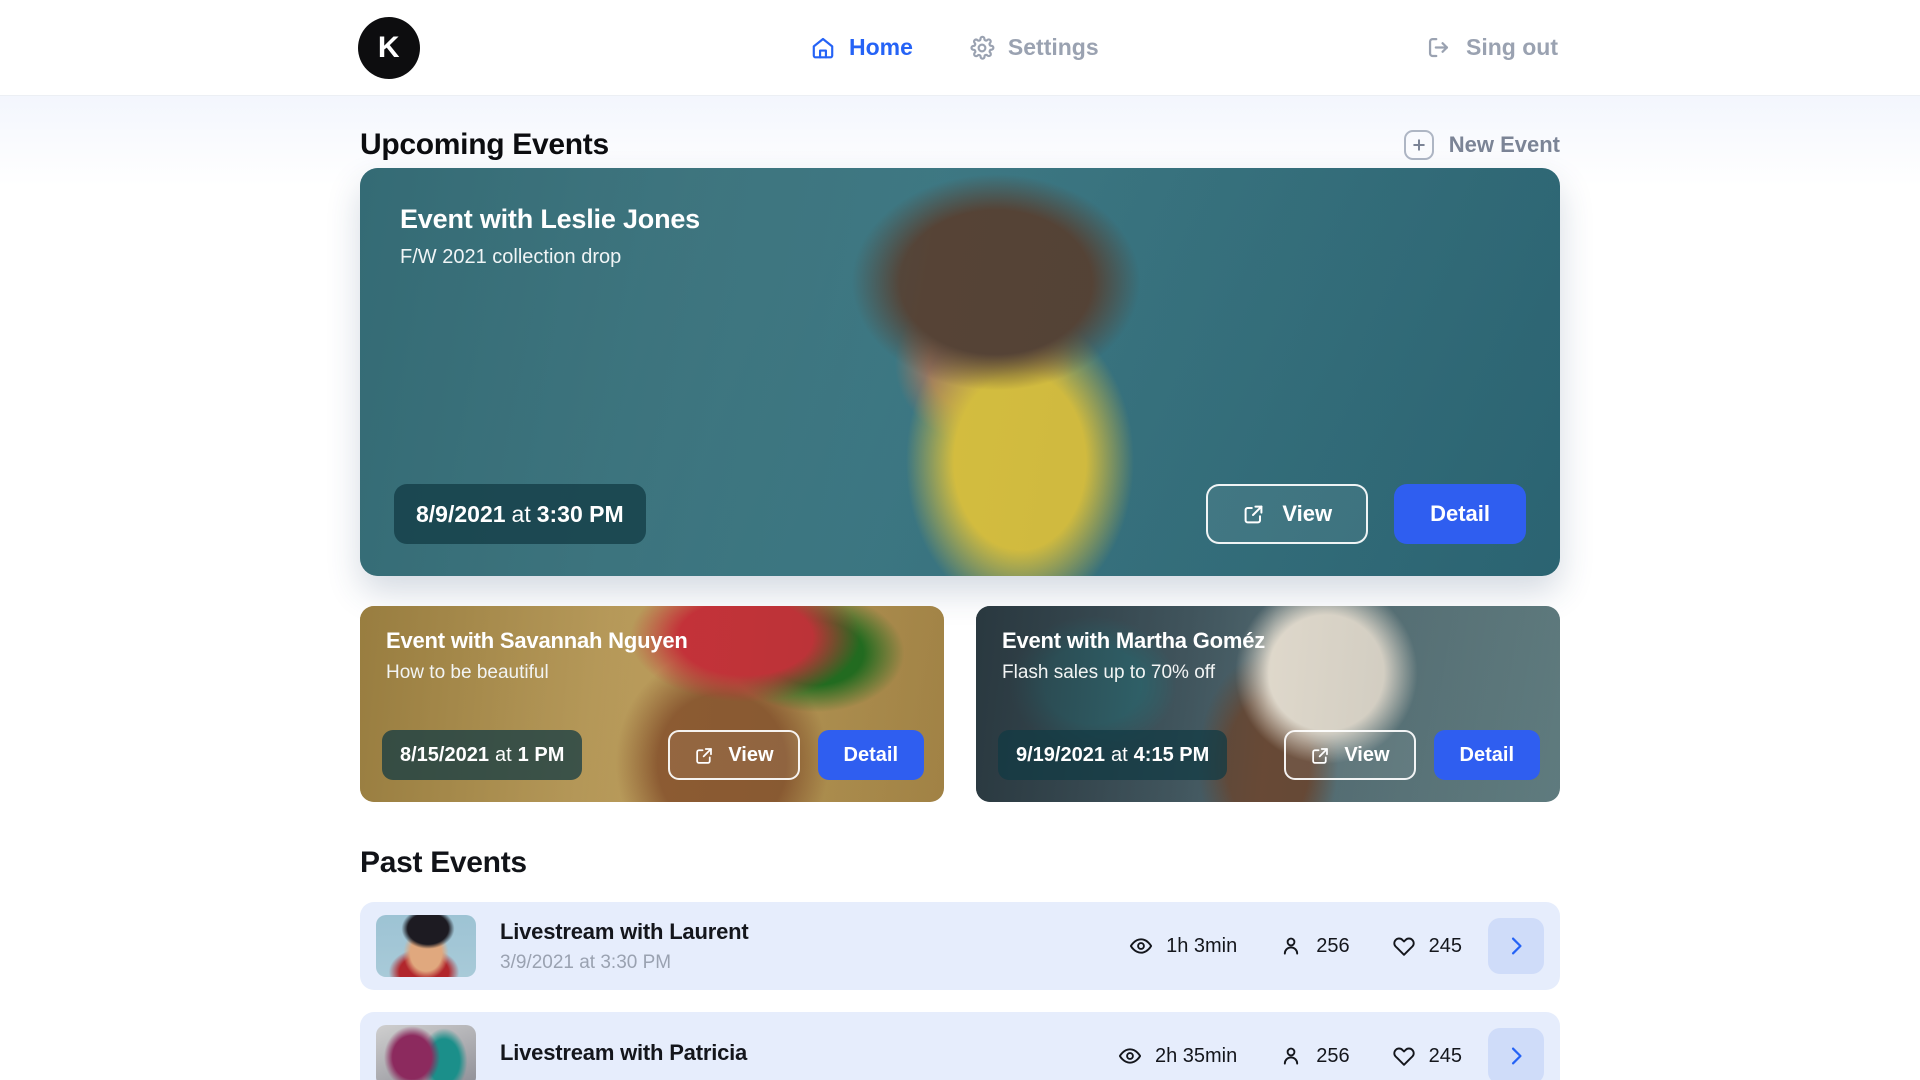 Image resolution: width=1920 pixels, height=1080 pixels. I want to click on hero-time: 3:30 PM, so click(580, 513).